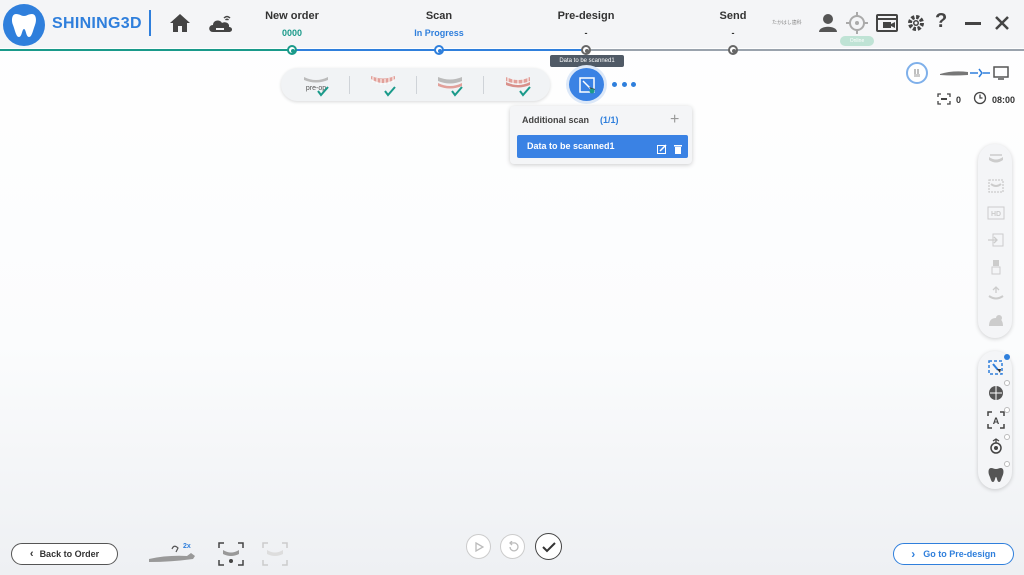 This screenshot has height=575, width=1024. I want to click on step-new-order: New order, so click(292, 16).